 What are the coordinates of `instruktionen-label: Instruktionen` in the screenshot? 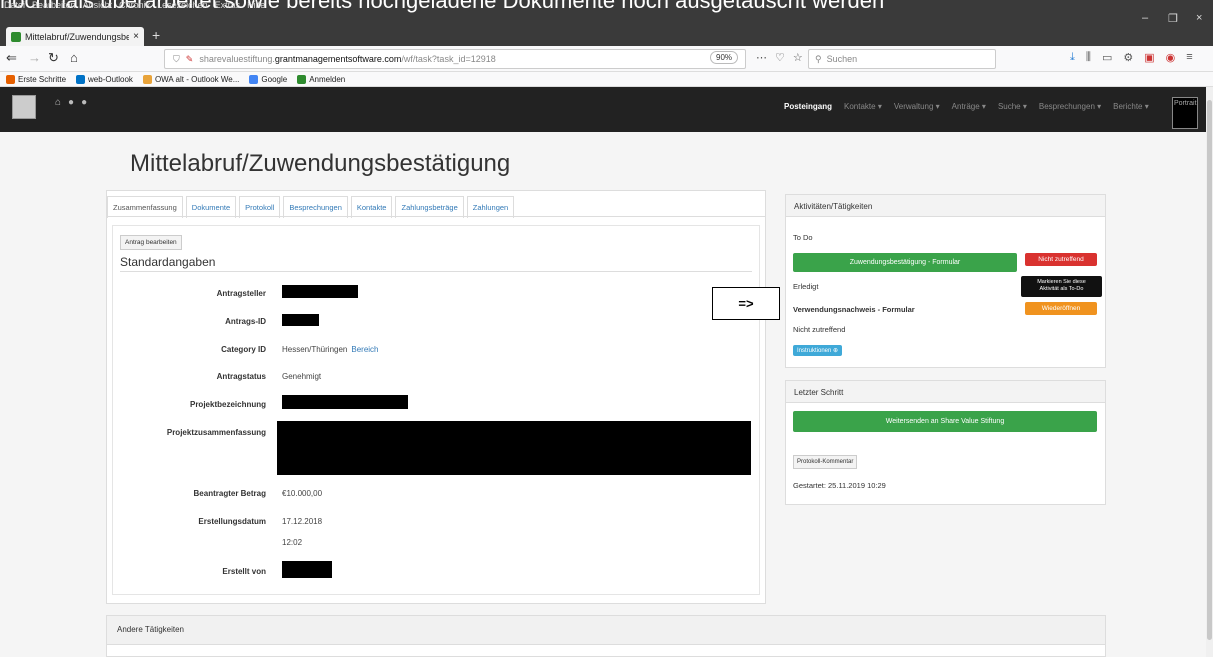 It's located at (814, 351).